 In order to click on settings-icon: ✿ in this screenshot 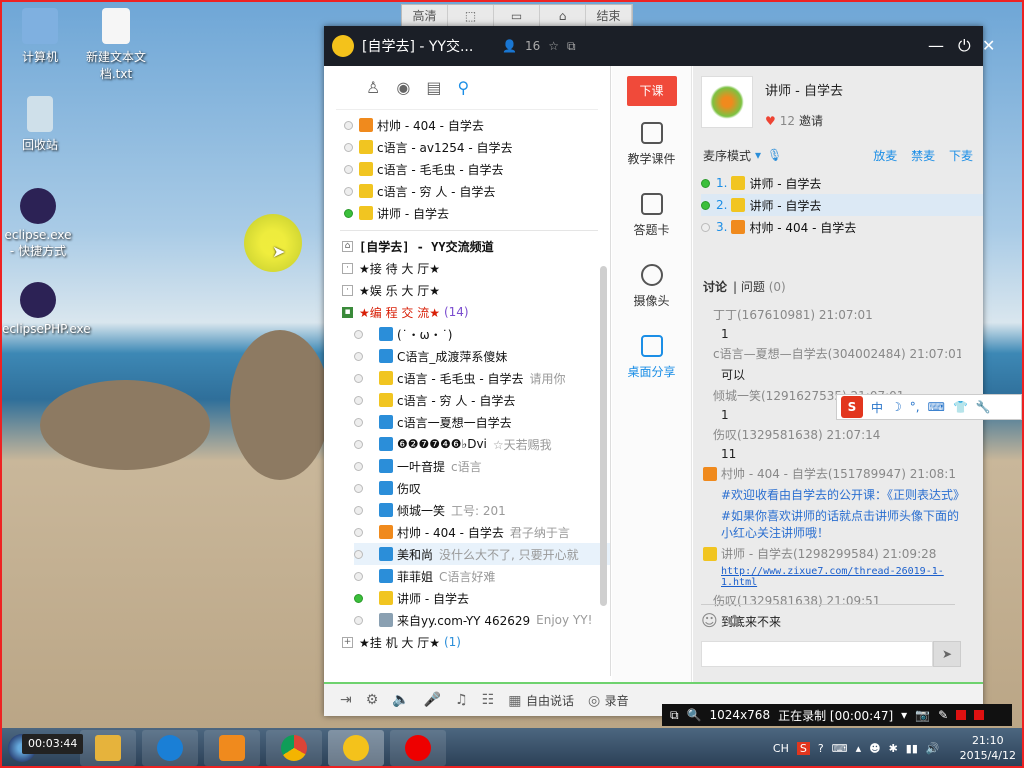, I will do `click(734, 620)`.